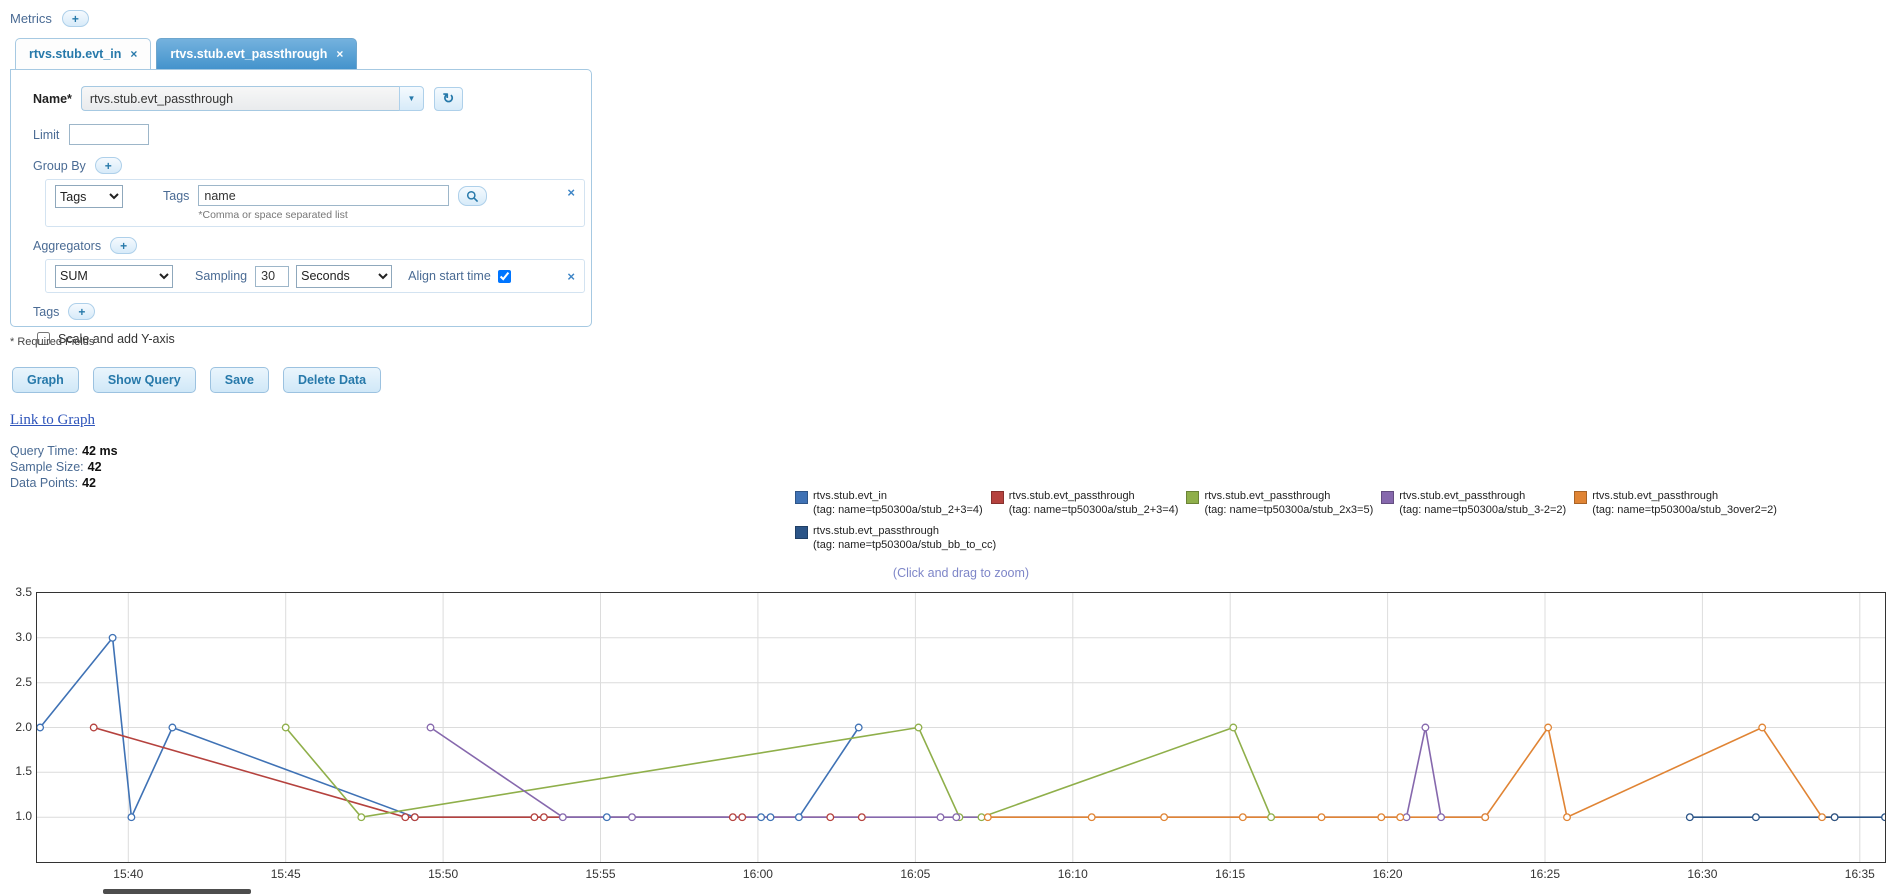 This screenshot has height=894, width=1891. I want to click on sample-size-label: Sample Size:, so click(47, 467).